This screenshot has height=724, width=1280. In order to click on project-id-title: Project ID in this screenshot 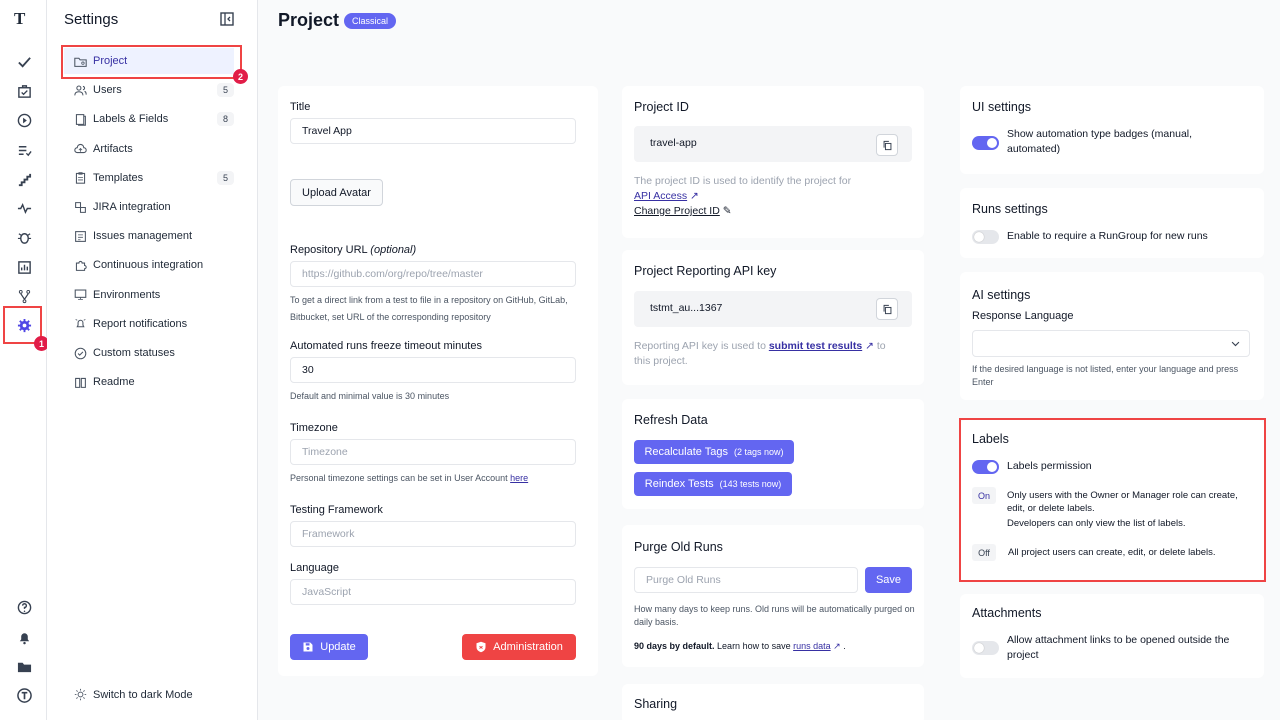, I will do `click(661, 107)`.